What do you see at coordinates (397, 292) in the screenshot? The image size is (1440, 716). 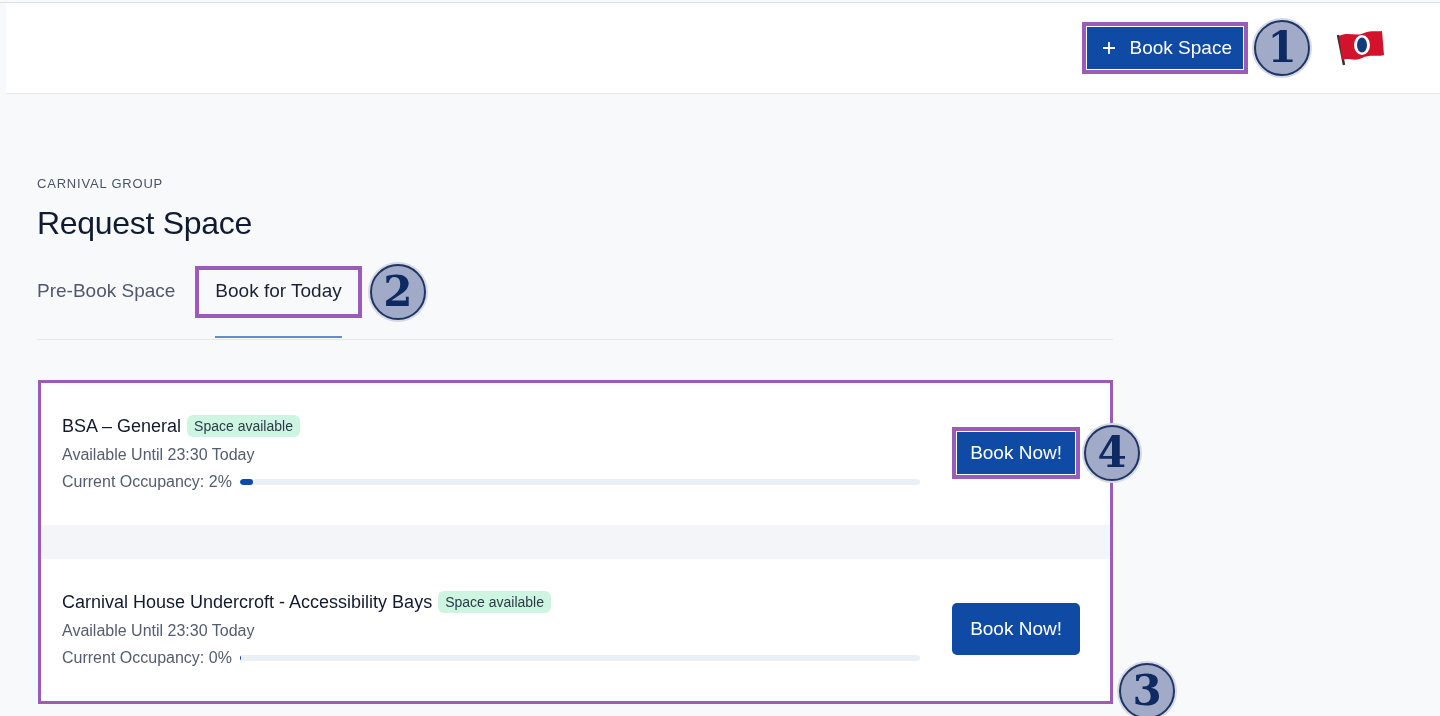 I see `callout-marker: 2` at bounding box center [397, 292].